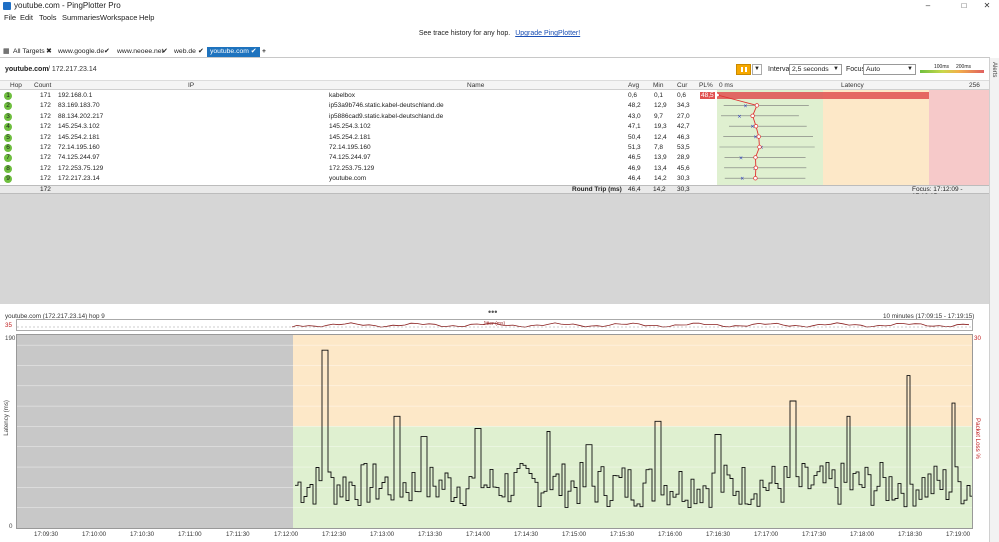 Image resolution: width=999 pixels, height=542 pixels. I want to click on time-tick: 17:16:30, so click(718, 534).